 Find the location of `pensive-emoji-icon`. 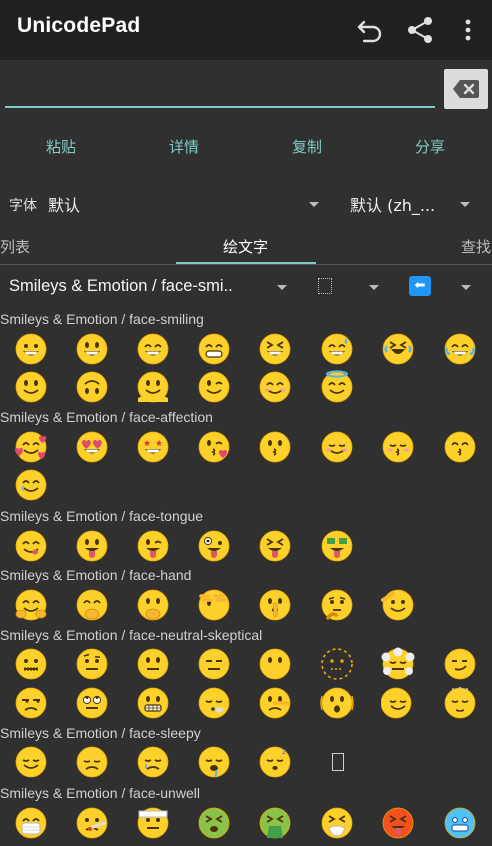

pensive-emoji-icon is located at coordinates (92, 762).